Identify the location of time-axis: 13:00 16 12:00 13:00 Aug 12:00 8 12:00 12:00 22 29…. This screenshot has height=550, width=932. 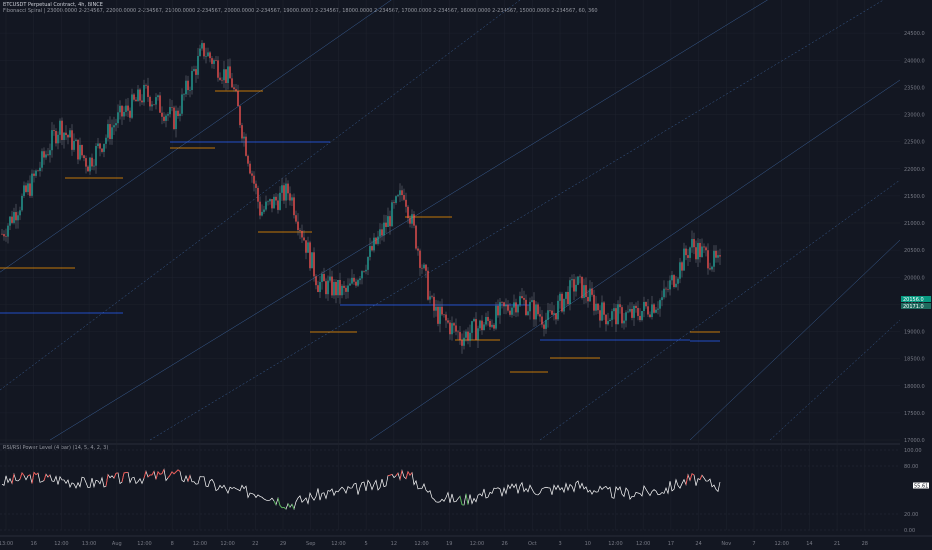
(434, 544).